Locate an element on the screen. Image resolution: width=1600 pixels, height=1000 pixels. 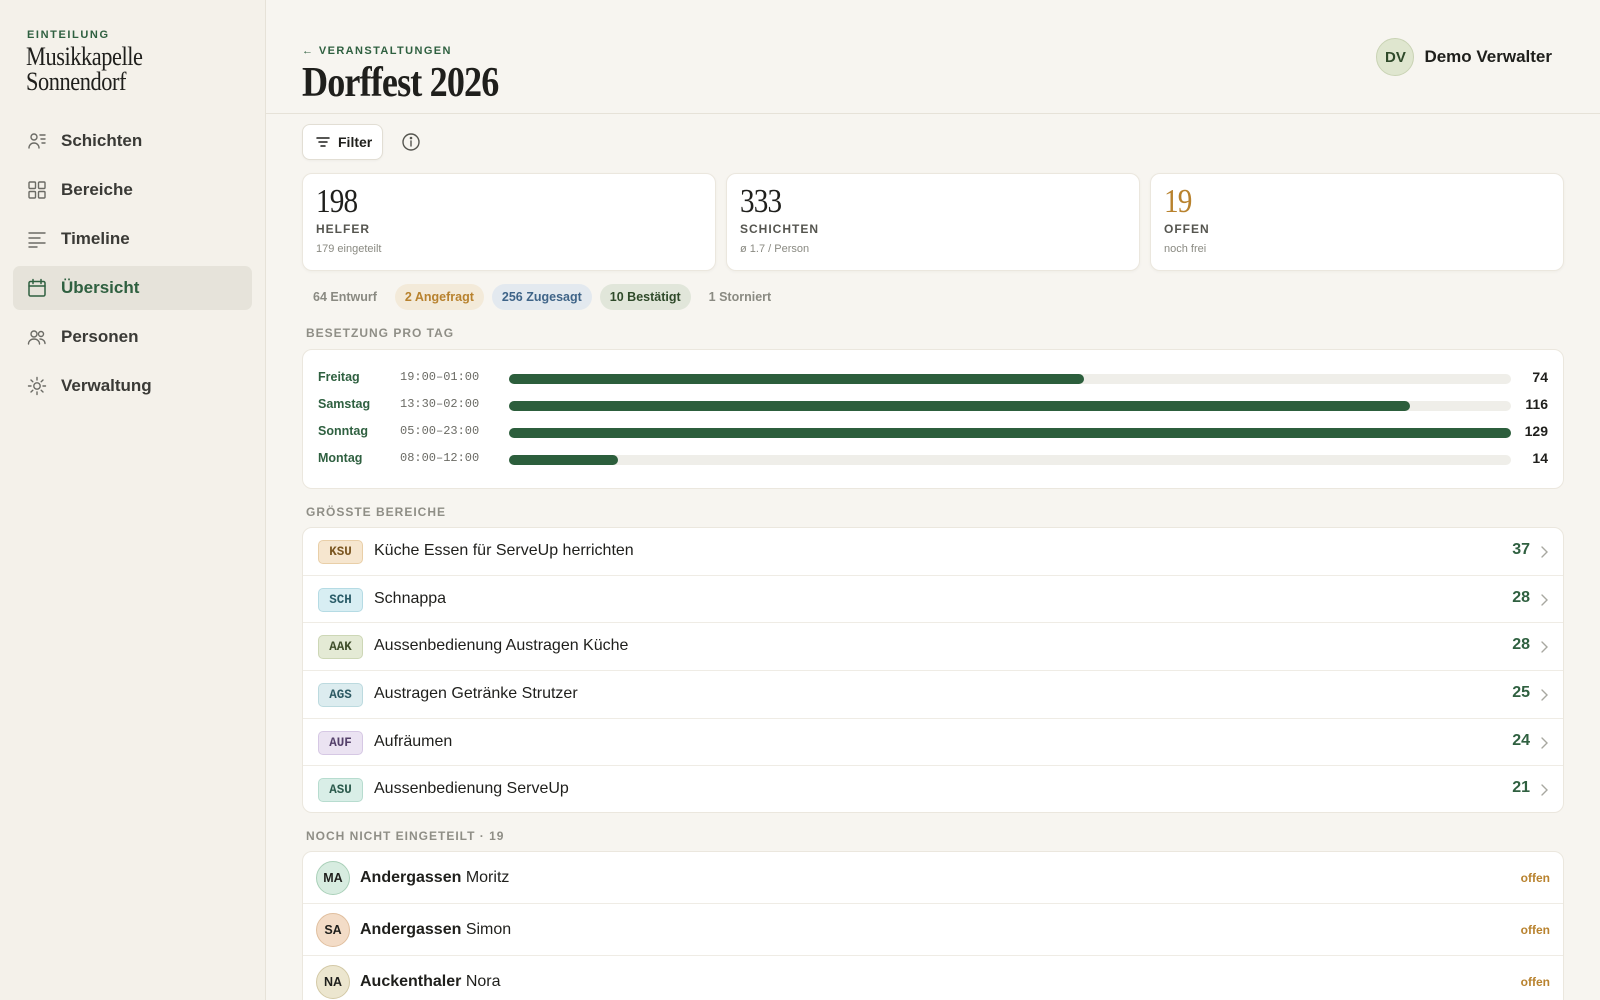
stat-card-helfer: 198 HELFER 179 eingeteilt is located at coordinates (509, 222).